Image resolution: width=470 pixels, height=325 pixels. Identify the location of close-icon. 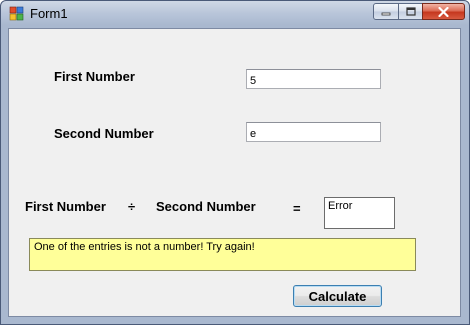
(443, 11).